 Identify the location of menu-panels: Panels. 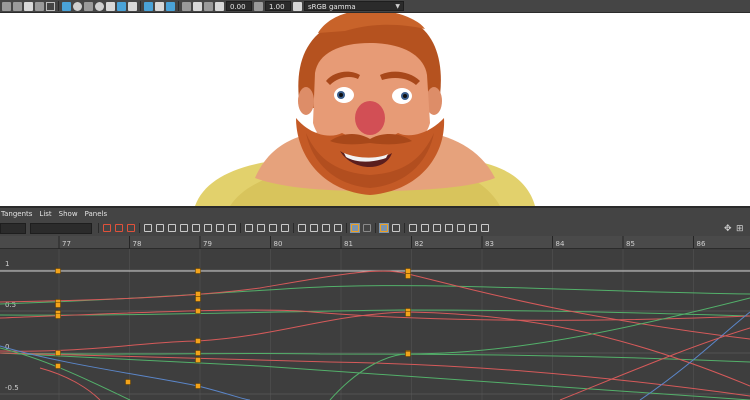
(96, 214).